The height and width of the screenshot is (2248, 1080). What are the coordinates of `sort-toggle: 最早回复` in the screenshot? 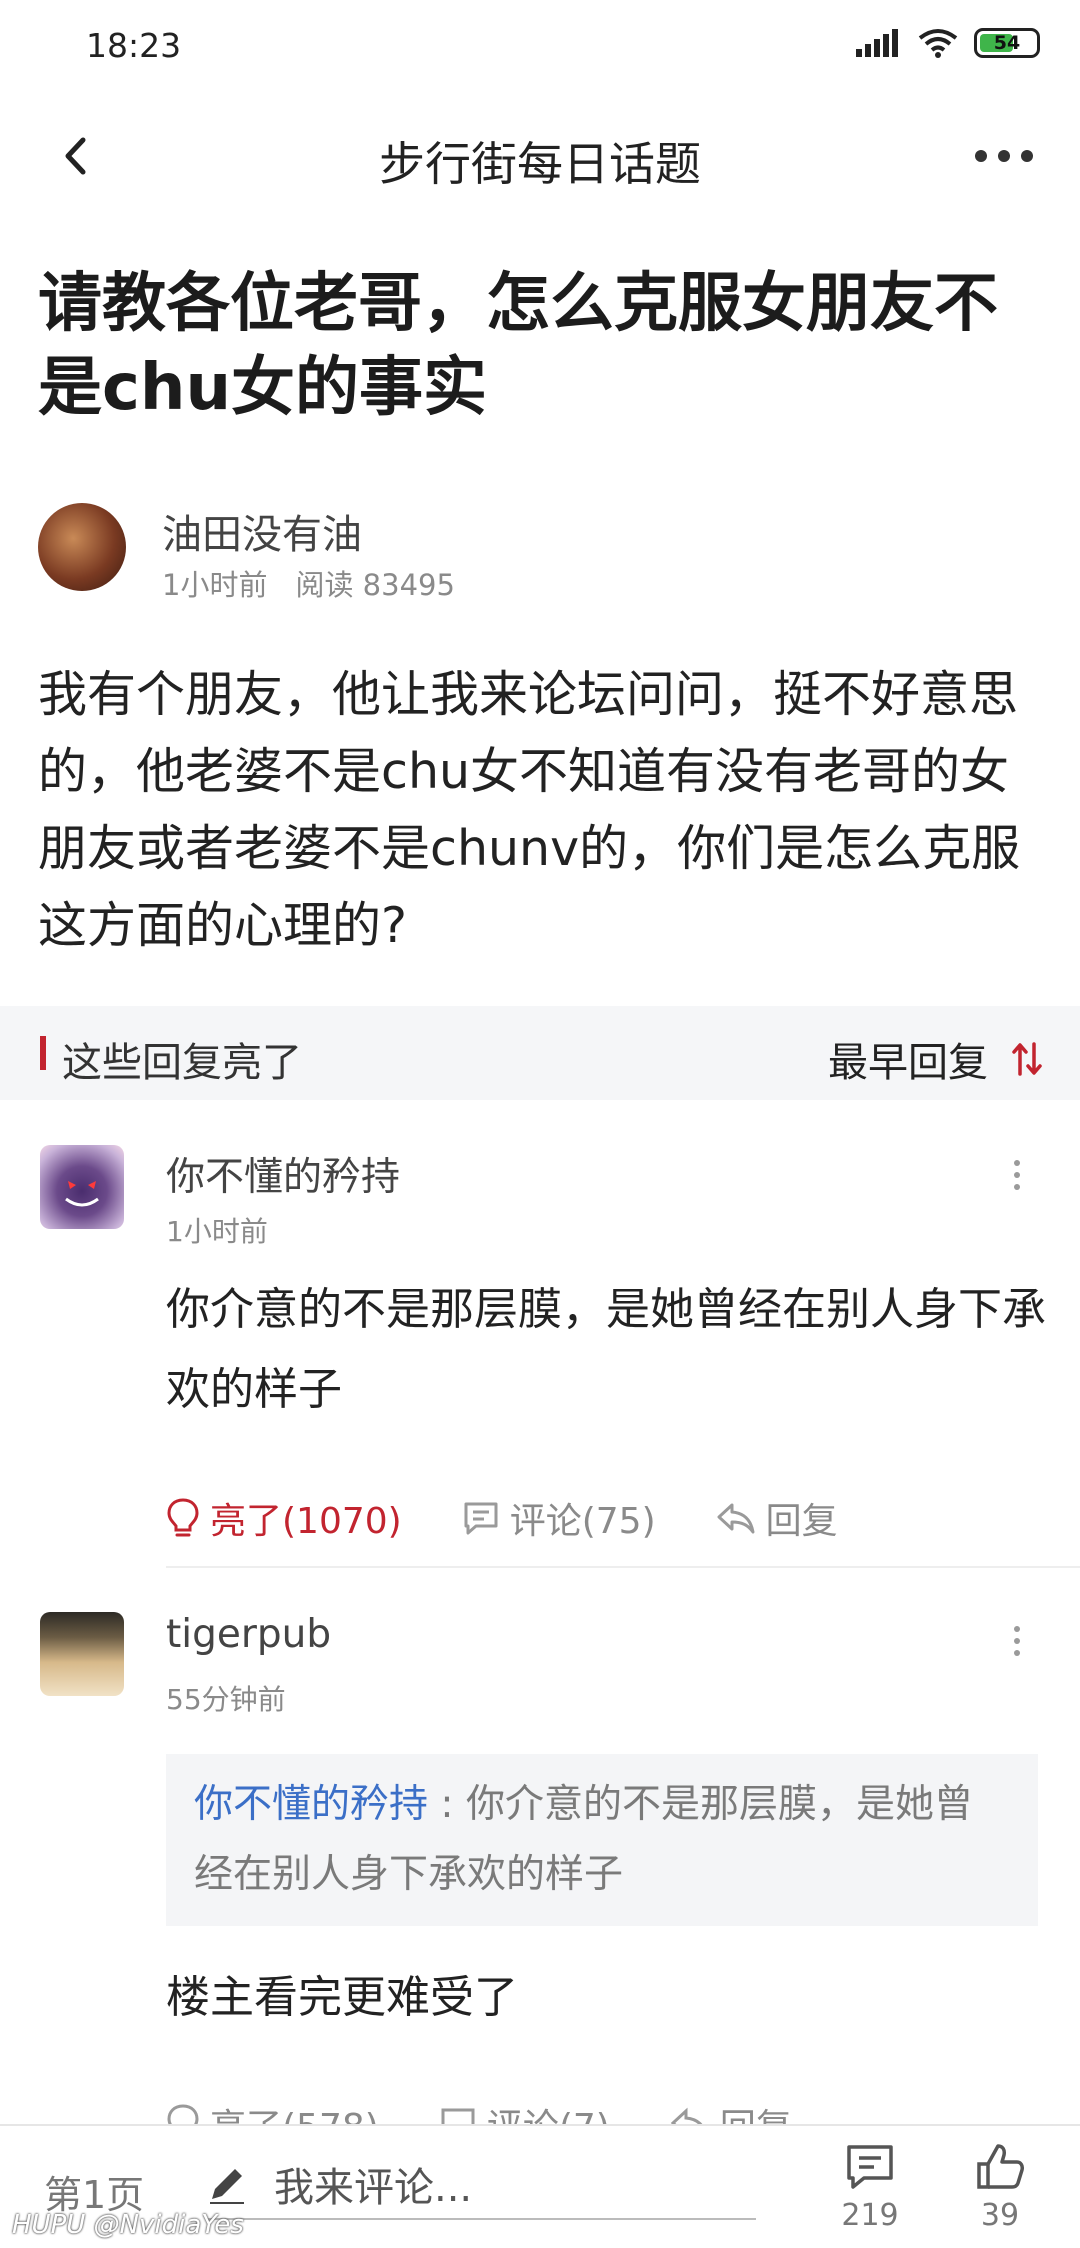 It's located at (935, 1059).